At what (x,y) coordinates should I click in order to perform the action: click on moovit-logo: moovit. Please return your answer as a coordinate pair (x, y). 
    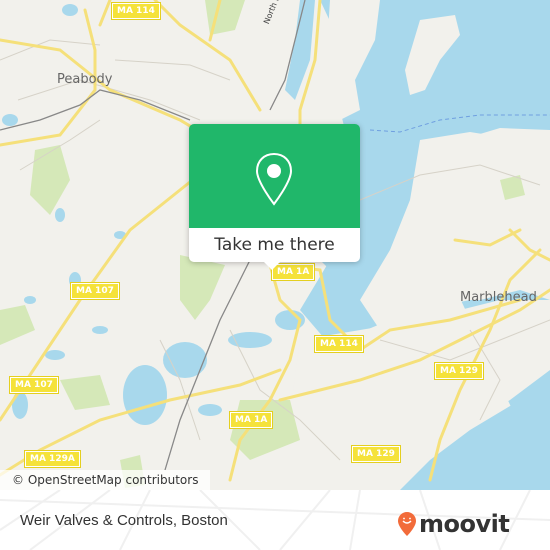
    Looking at the image, I should click on (454, 524).